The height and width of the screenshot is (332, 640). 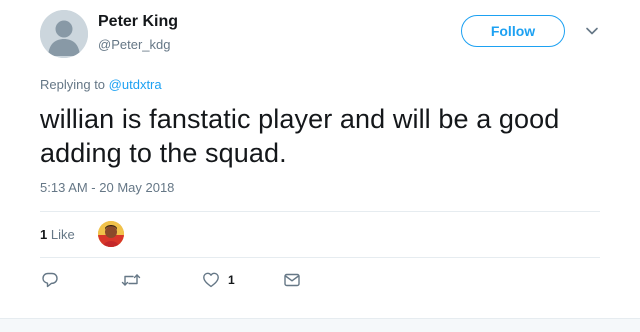 I want to click on likes-stat: 1 Like, so click(x=57, y=234).